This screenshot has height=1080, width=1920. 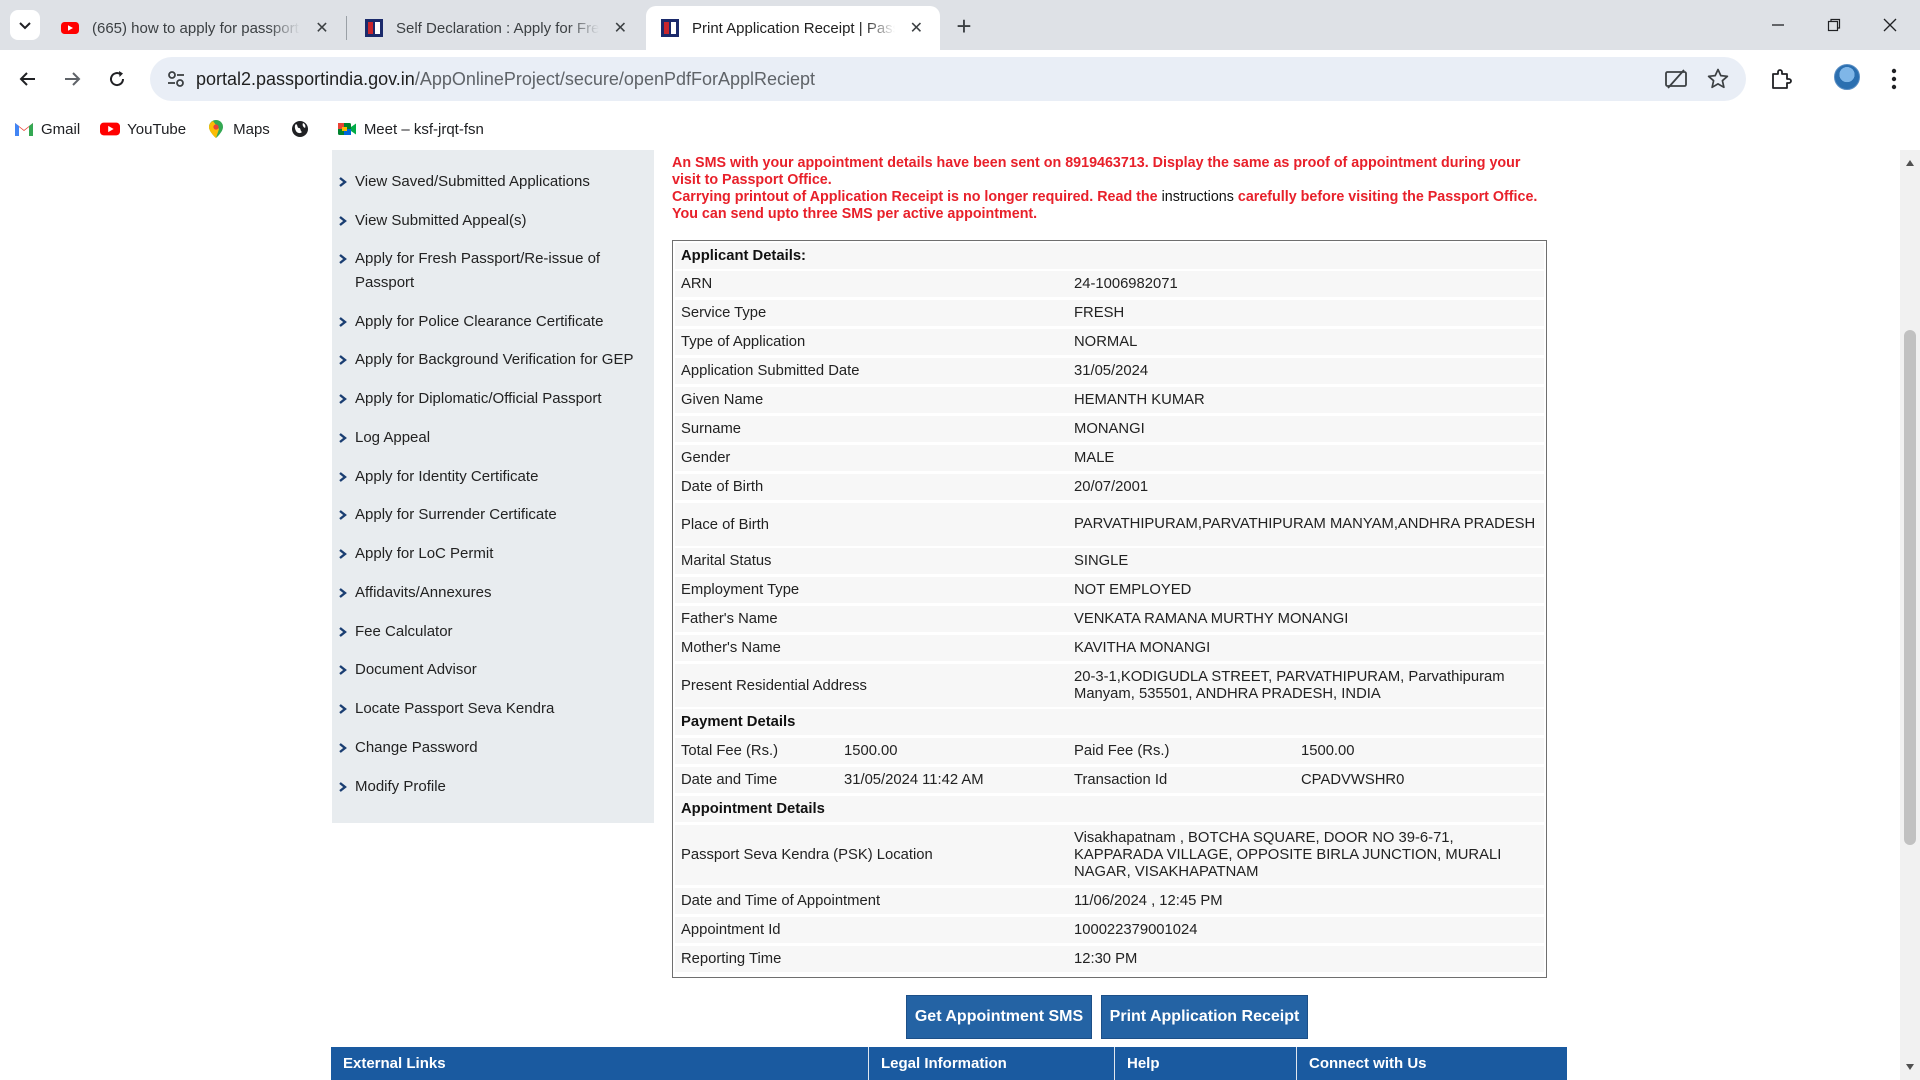 What do you see at coordinates (493, 593) in the screenshot?
I see `sidebar-item-affidavits: Affidavits/Annexures` at bounding box center [493, 593].